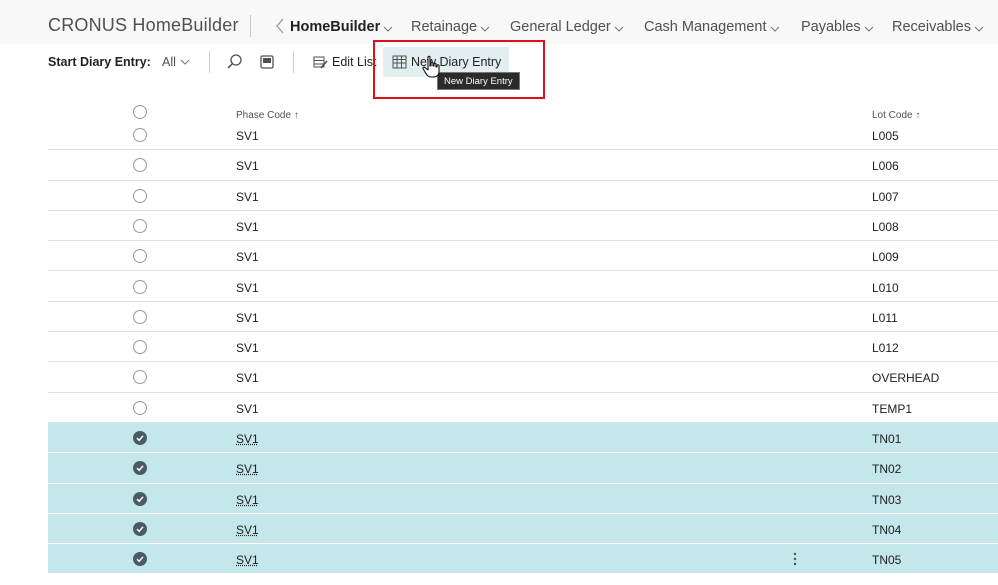  What do you see at coordinates (560, 27) in the screenshot?
I see `nav-item-label: General Ledger` at bounding box center [560, 27].